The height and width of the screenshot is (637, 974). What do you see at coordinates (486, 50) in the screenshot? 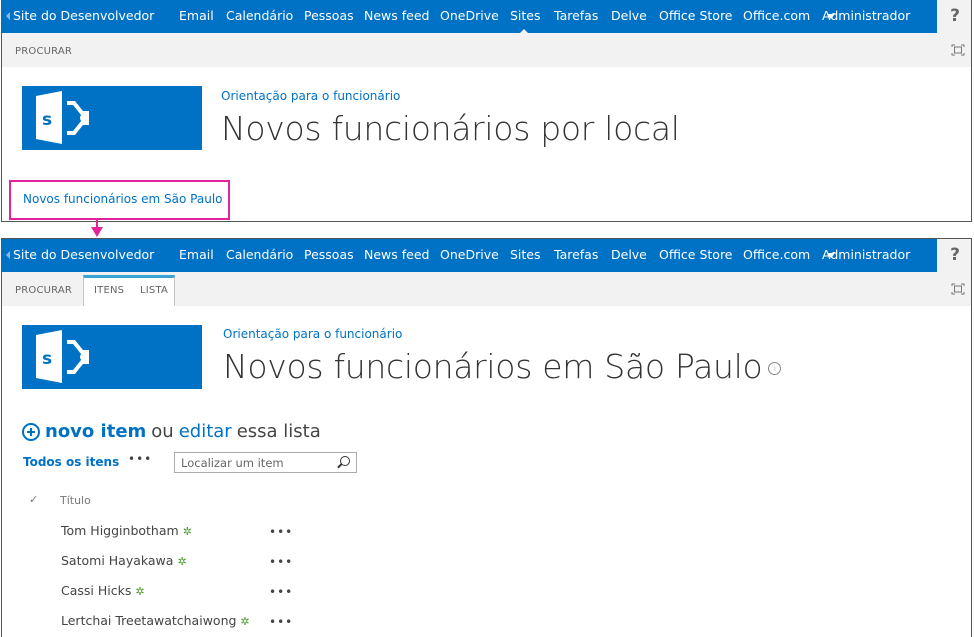
I see `ribbon: PROCURAR` at bounding box center [486, 50].